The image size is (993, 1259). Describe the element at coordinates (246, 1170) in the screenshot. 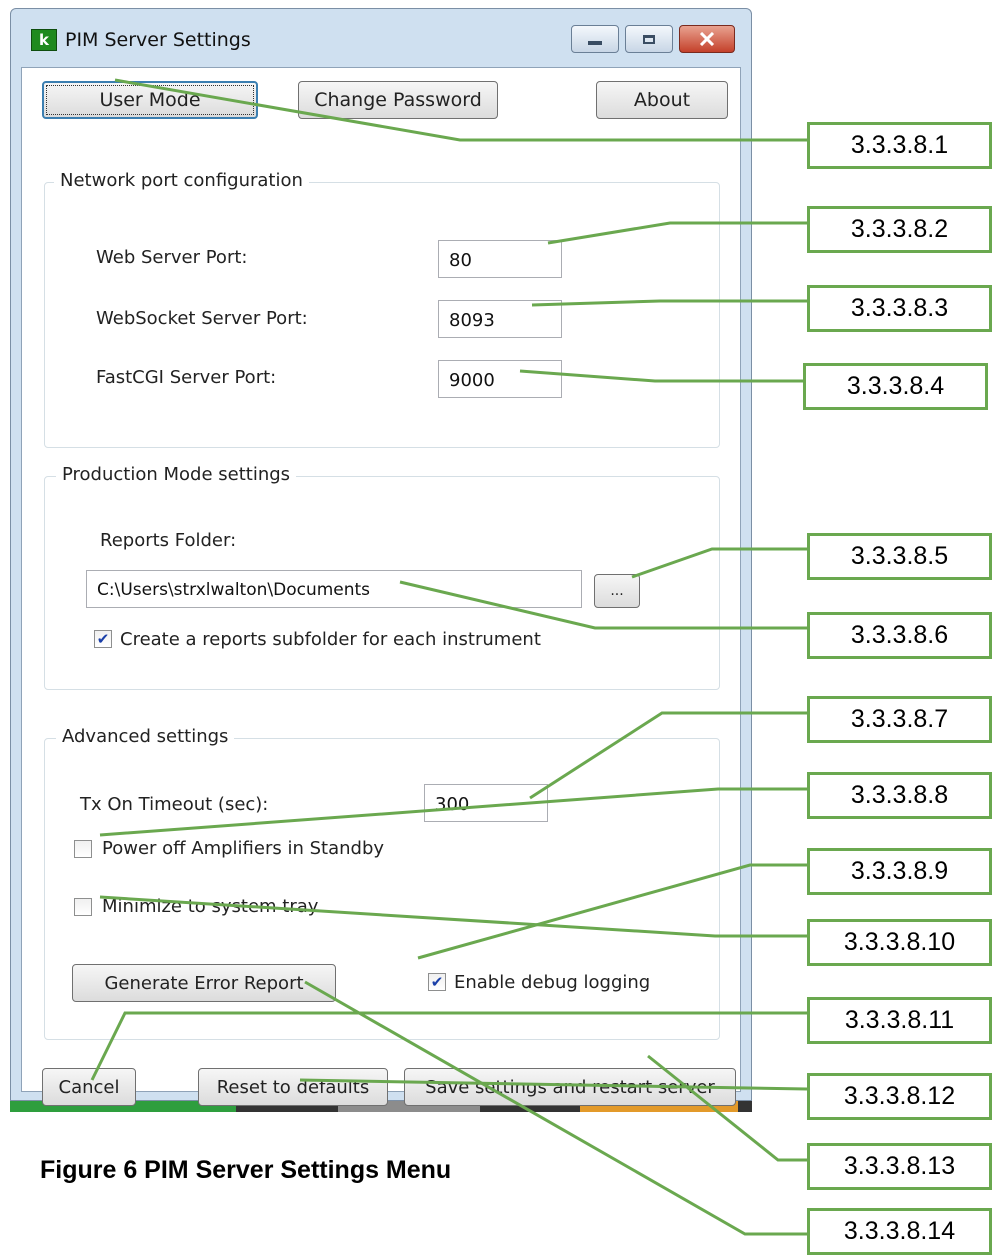

I see `figure-caption: Figure 6 PIM Server Settings Menu` at that location.